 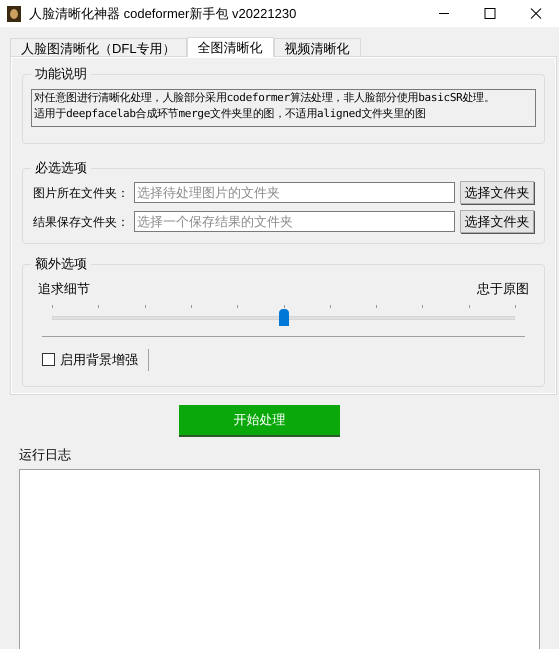 What do you see at coordinates (61, 168) in the screenshot?
I see `group-title: 必选选项` at bounding box center [61, 168].